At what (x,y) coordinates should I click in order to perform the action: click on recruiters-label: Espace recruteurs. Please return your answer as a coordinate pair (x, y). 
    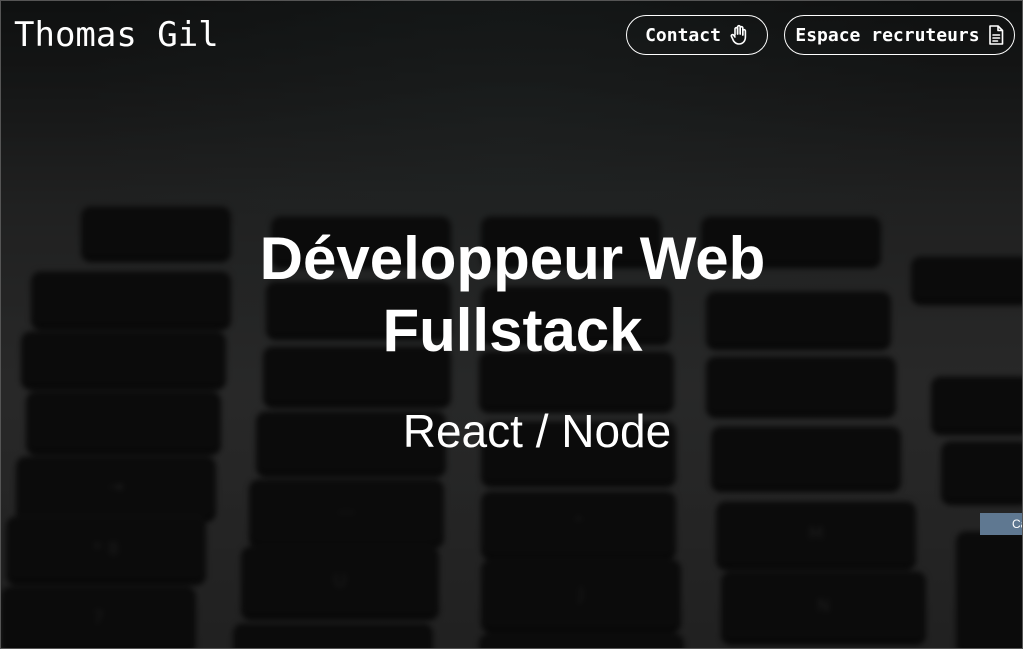
    Looking at the image, I should click on (887, 35).